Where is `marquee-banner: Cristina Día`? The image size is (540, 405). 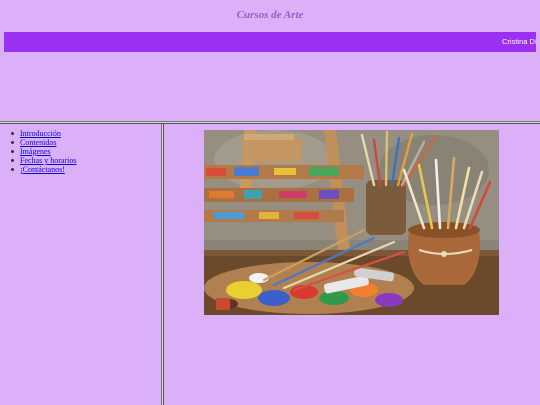
marquee-banner: Cristina Día is located at coordinates (270, 42).